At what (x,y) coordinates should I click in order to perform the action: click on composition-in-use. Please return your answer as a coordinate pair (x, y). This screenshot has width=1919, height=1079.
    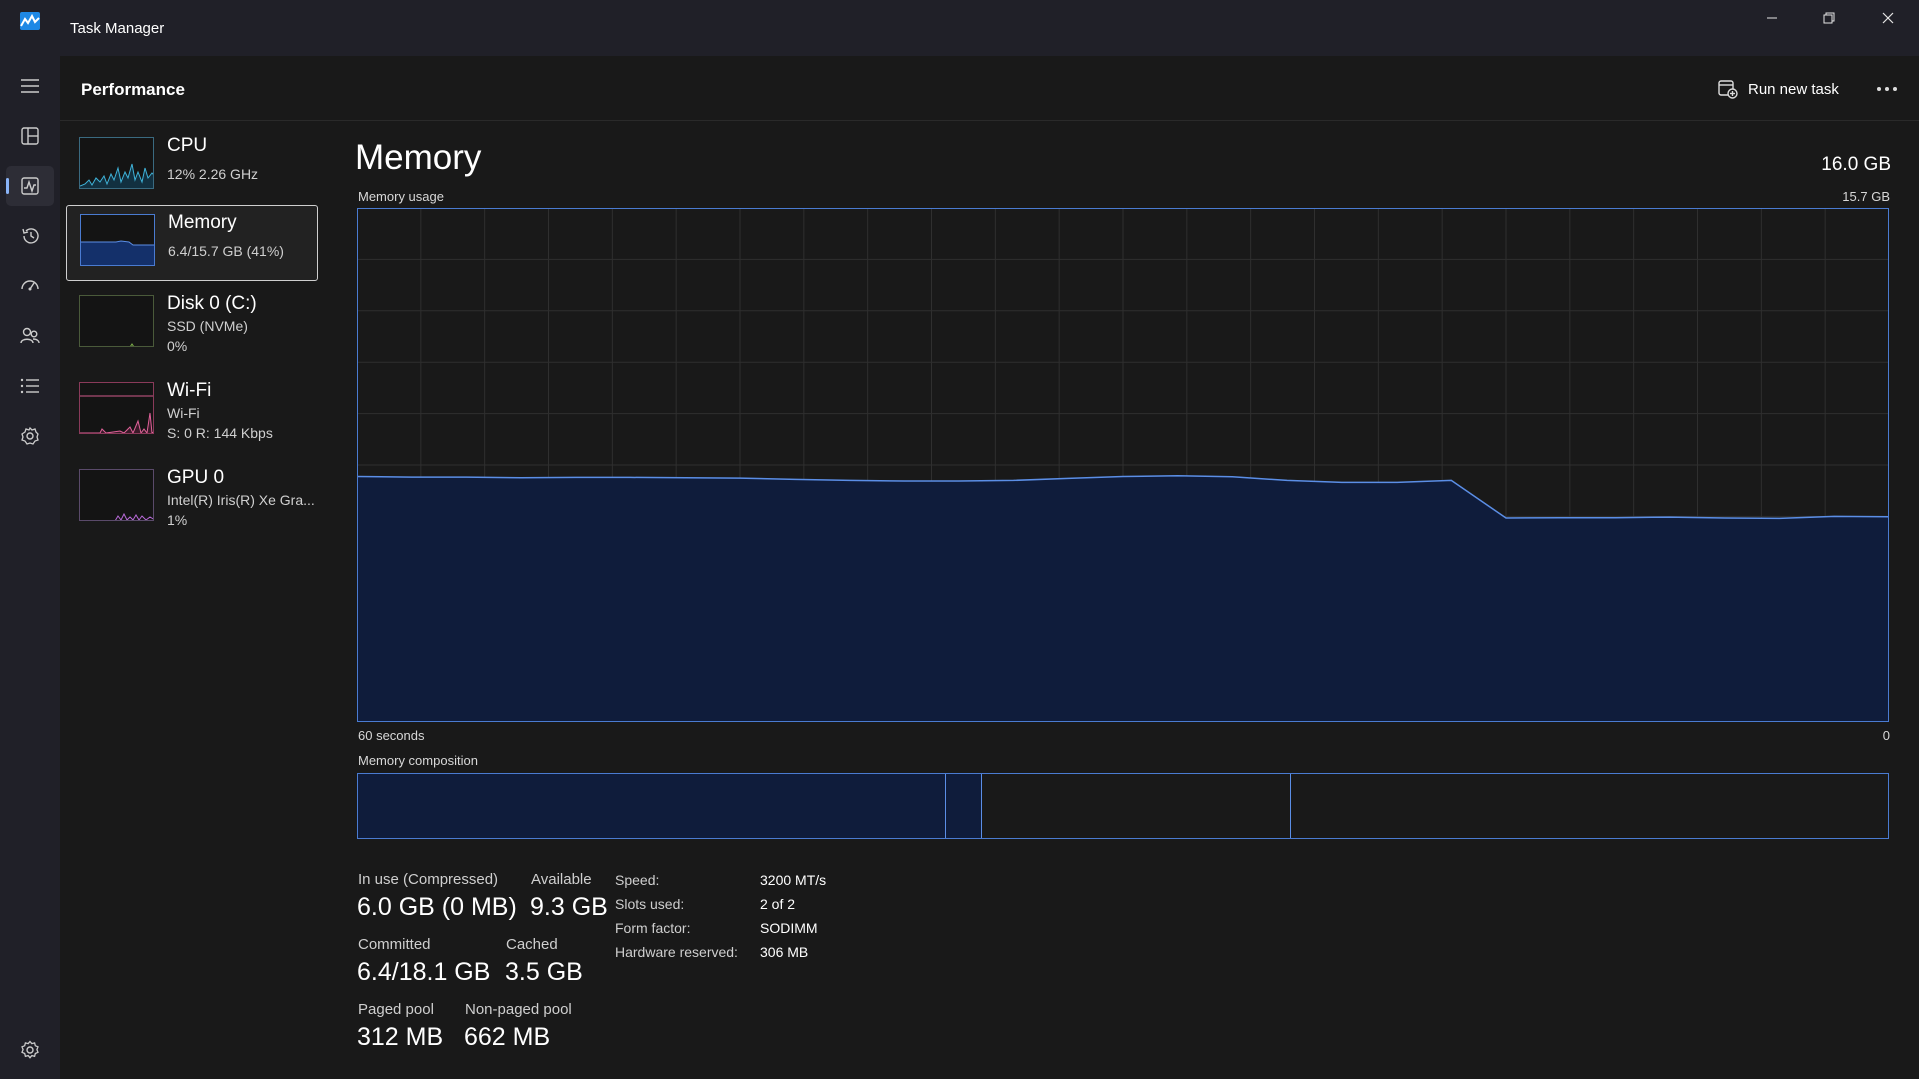
    Looking at the image, I should click on (652, 806).